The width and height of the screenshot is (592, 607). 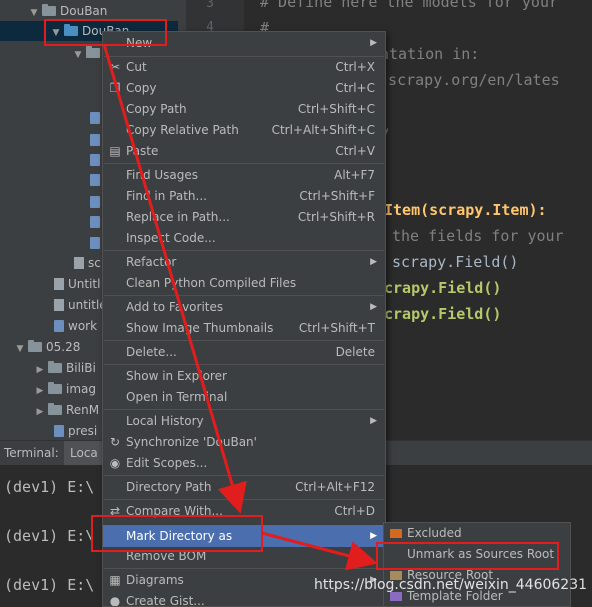 What do you see at coordinates (175, 307) in the screenshot?
I see `menu-label: Add to Favorites` at bounding box center [175, 307].